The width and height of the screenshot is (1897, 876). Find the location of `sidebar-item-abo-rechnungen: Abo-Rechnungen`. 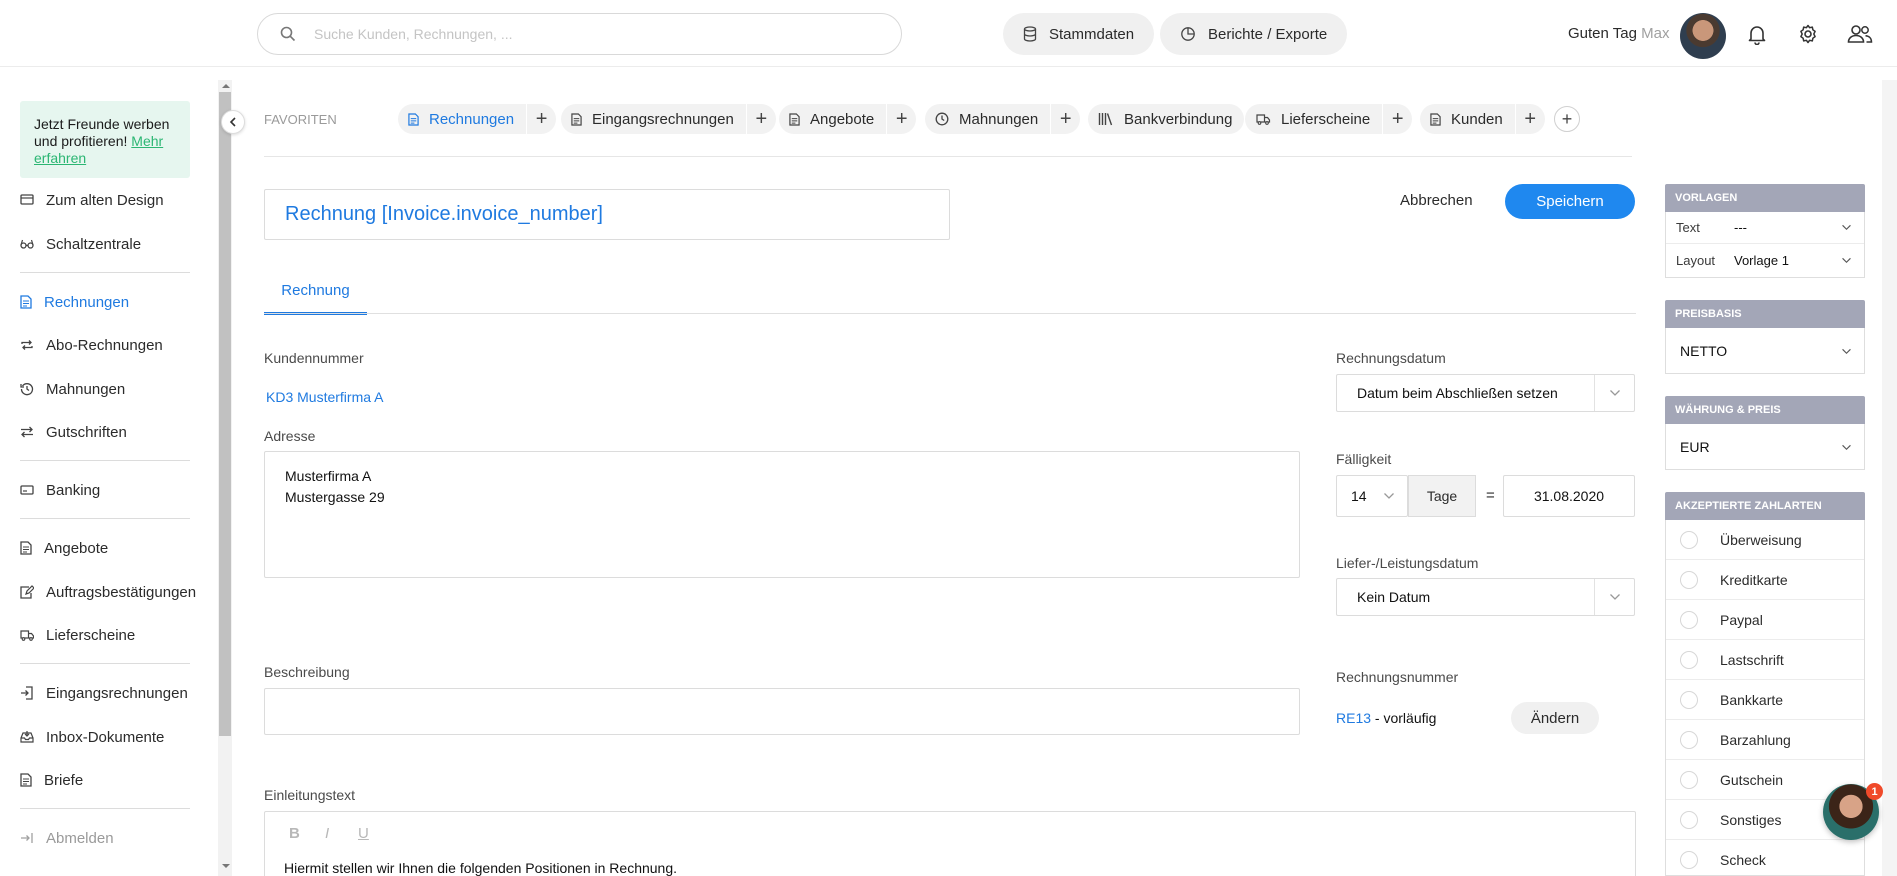

sidebar-item-abo-rechnungen: Abo-Rechnungen is located at coordinates (91, 345).